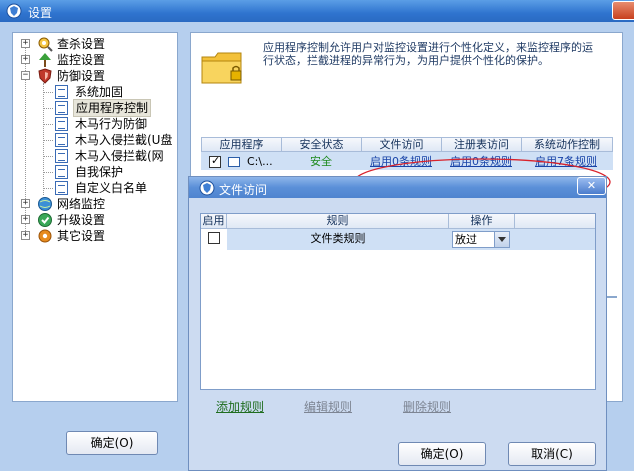  I want to click on dialog-cancel-button: 取消(C), so click(552, 454).